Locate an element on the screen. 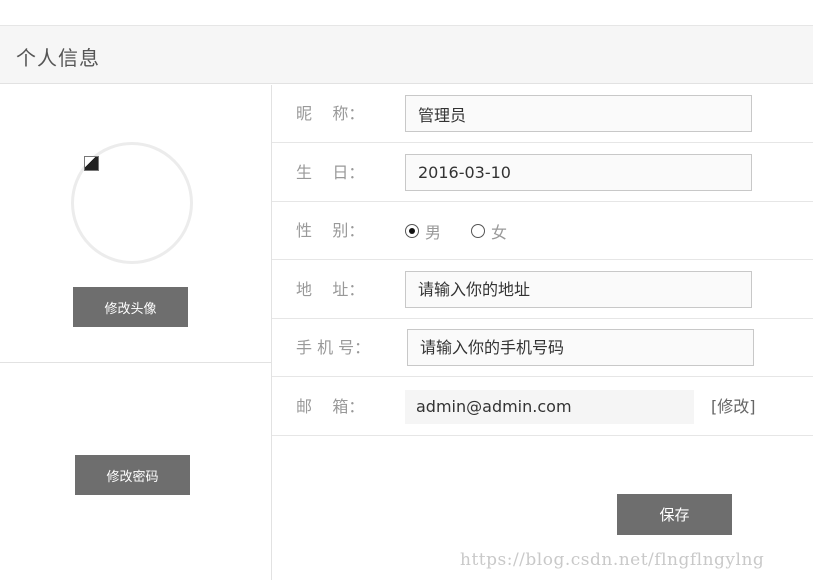  address-label: 地 址： is located at coordinates (330, 289).